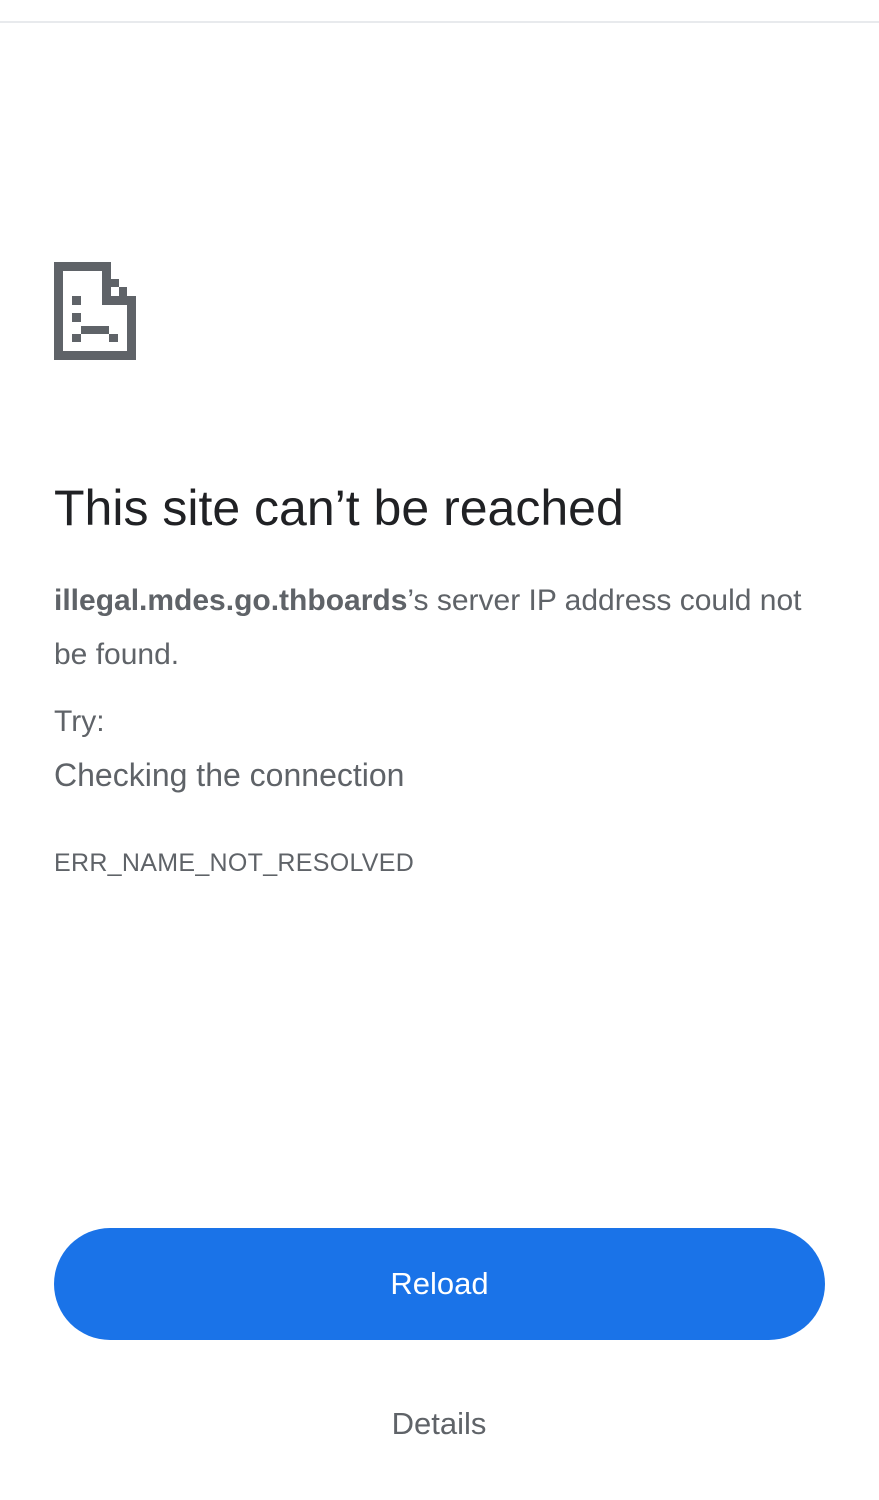 Image resolution: width=879 pixels, height=1500 pixels. I want to click on top-divider, so click(439, 22).